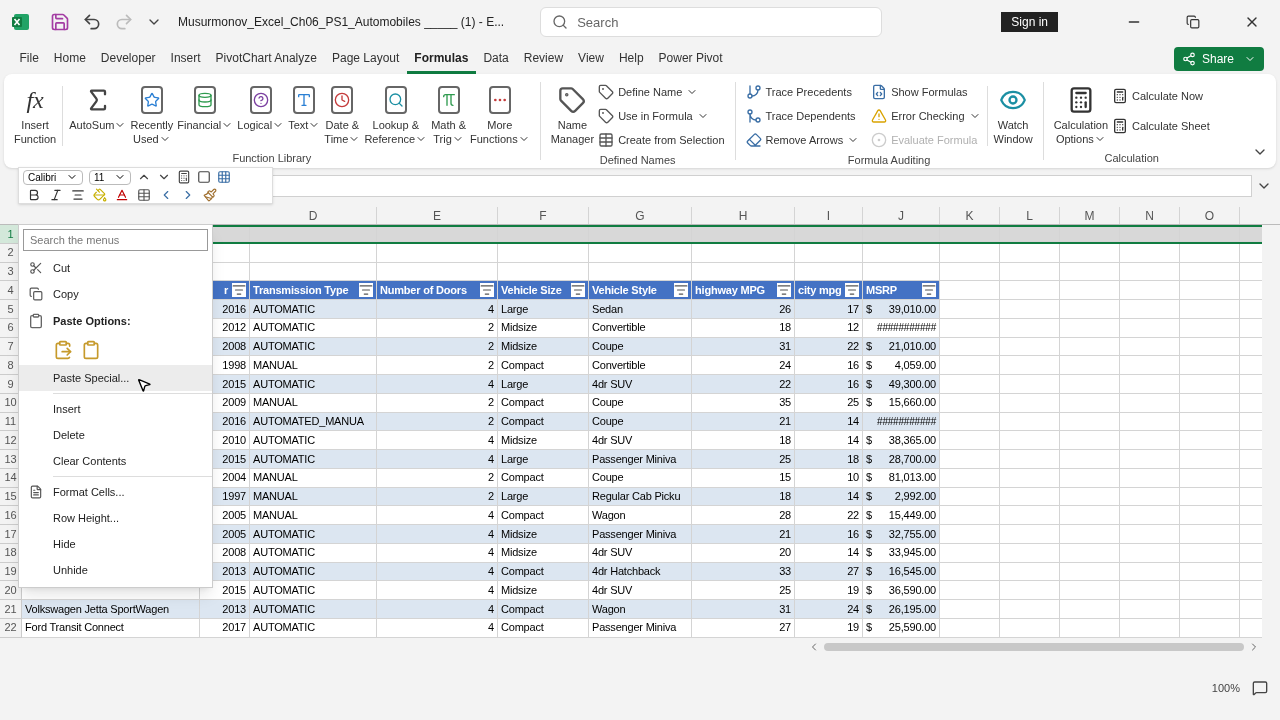 The height and width of the screenshot is (720, 1280). I want to click on function-category-button: Text, so click(304, 114).